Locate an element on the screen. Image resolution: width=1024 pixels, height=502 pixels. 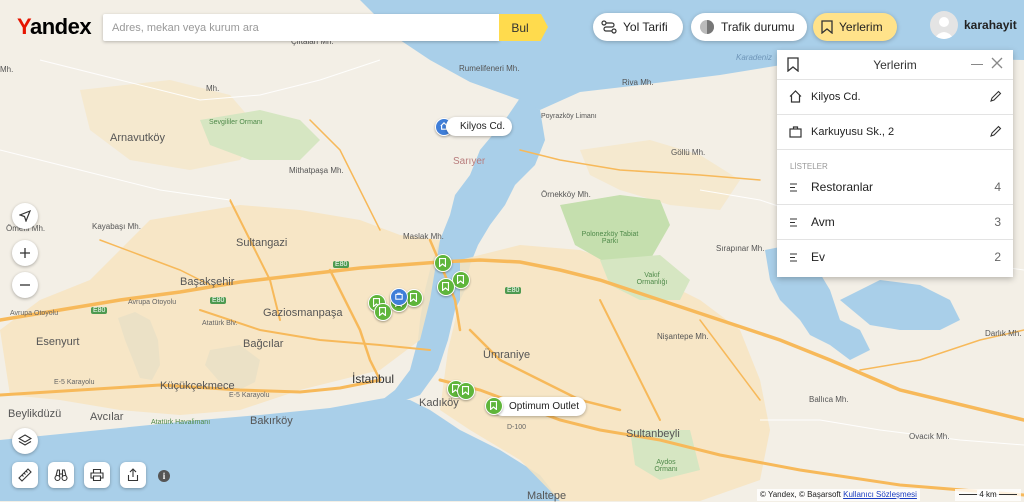
map-label-mh1: Mh. is located at coordinates (7, 69).